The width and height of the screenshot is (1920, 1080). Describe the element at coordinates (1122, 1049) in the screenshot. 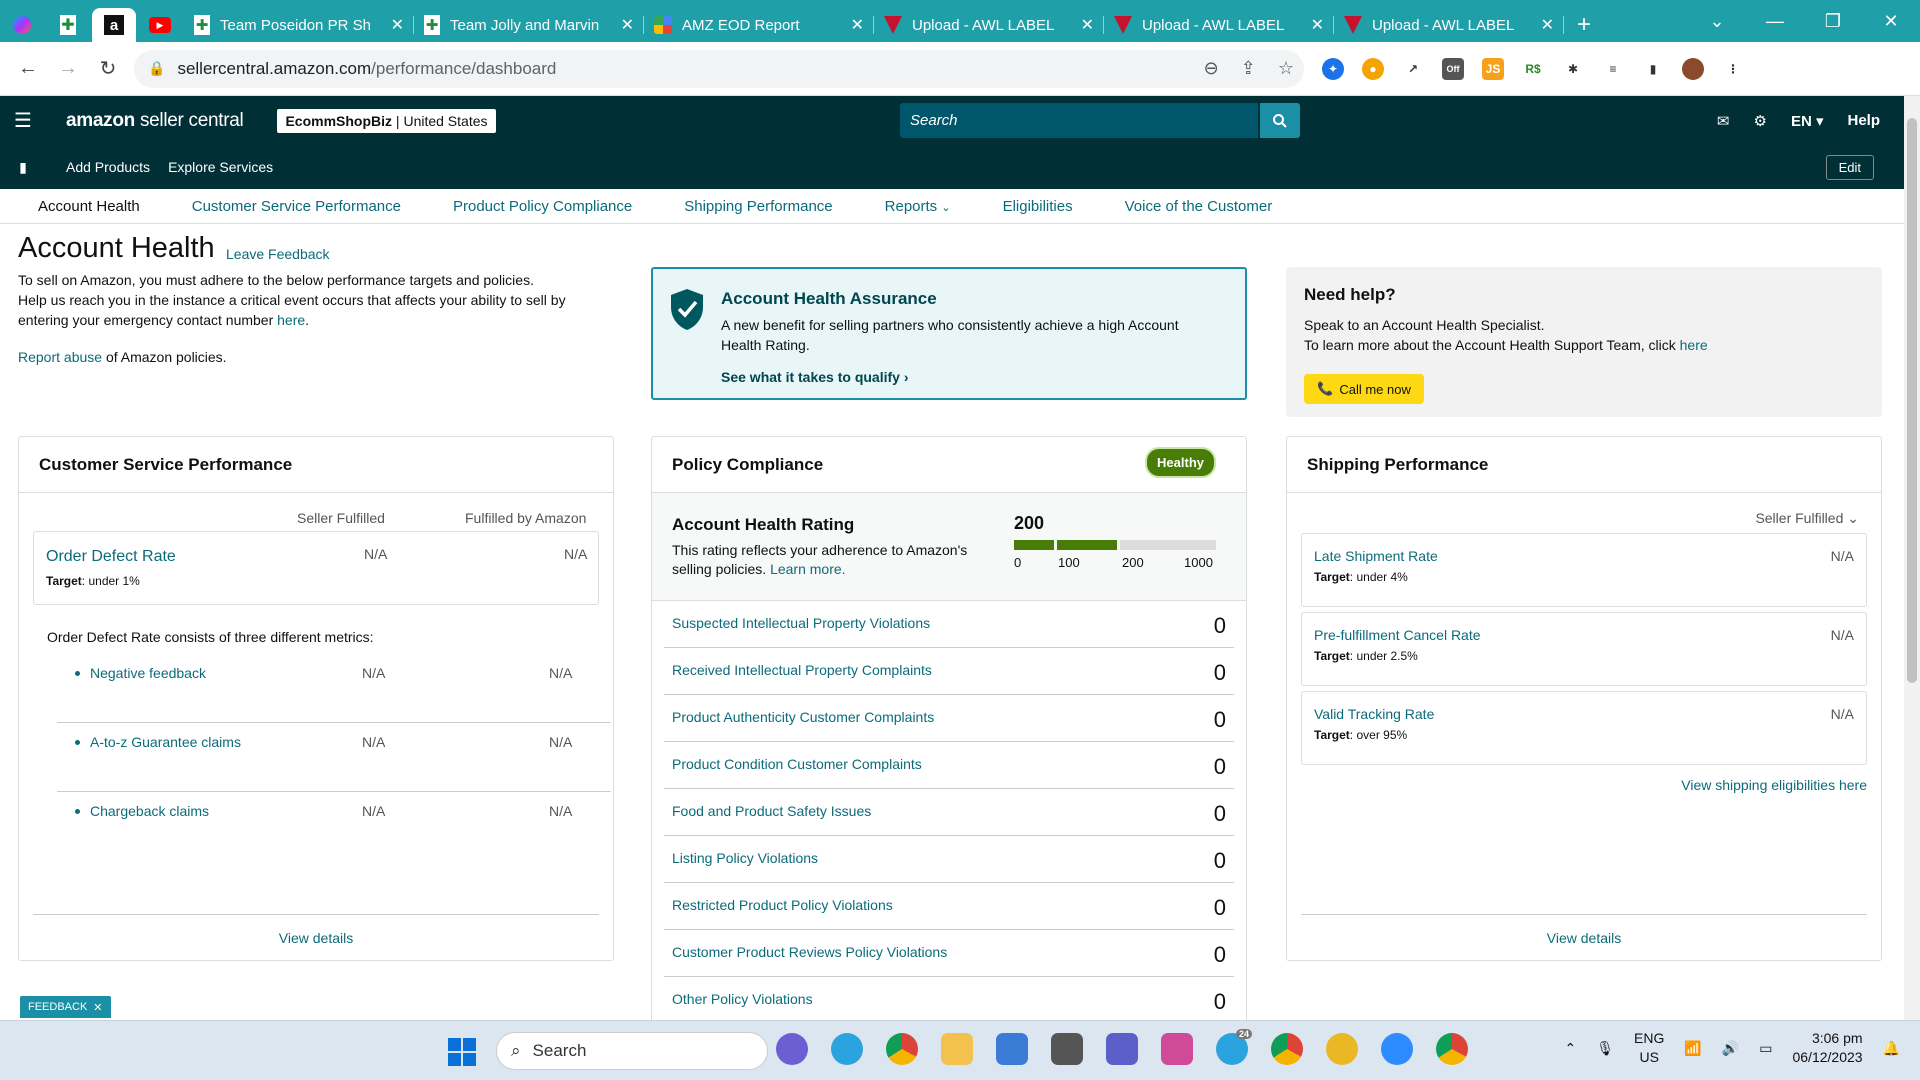

I see `teams-icon` at that location.